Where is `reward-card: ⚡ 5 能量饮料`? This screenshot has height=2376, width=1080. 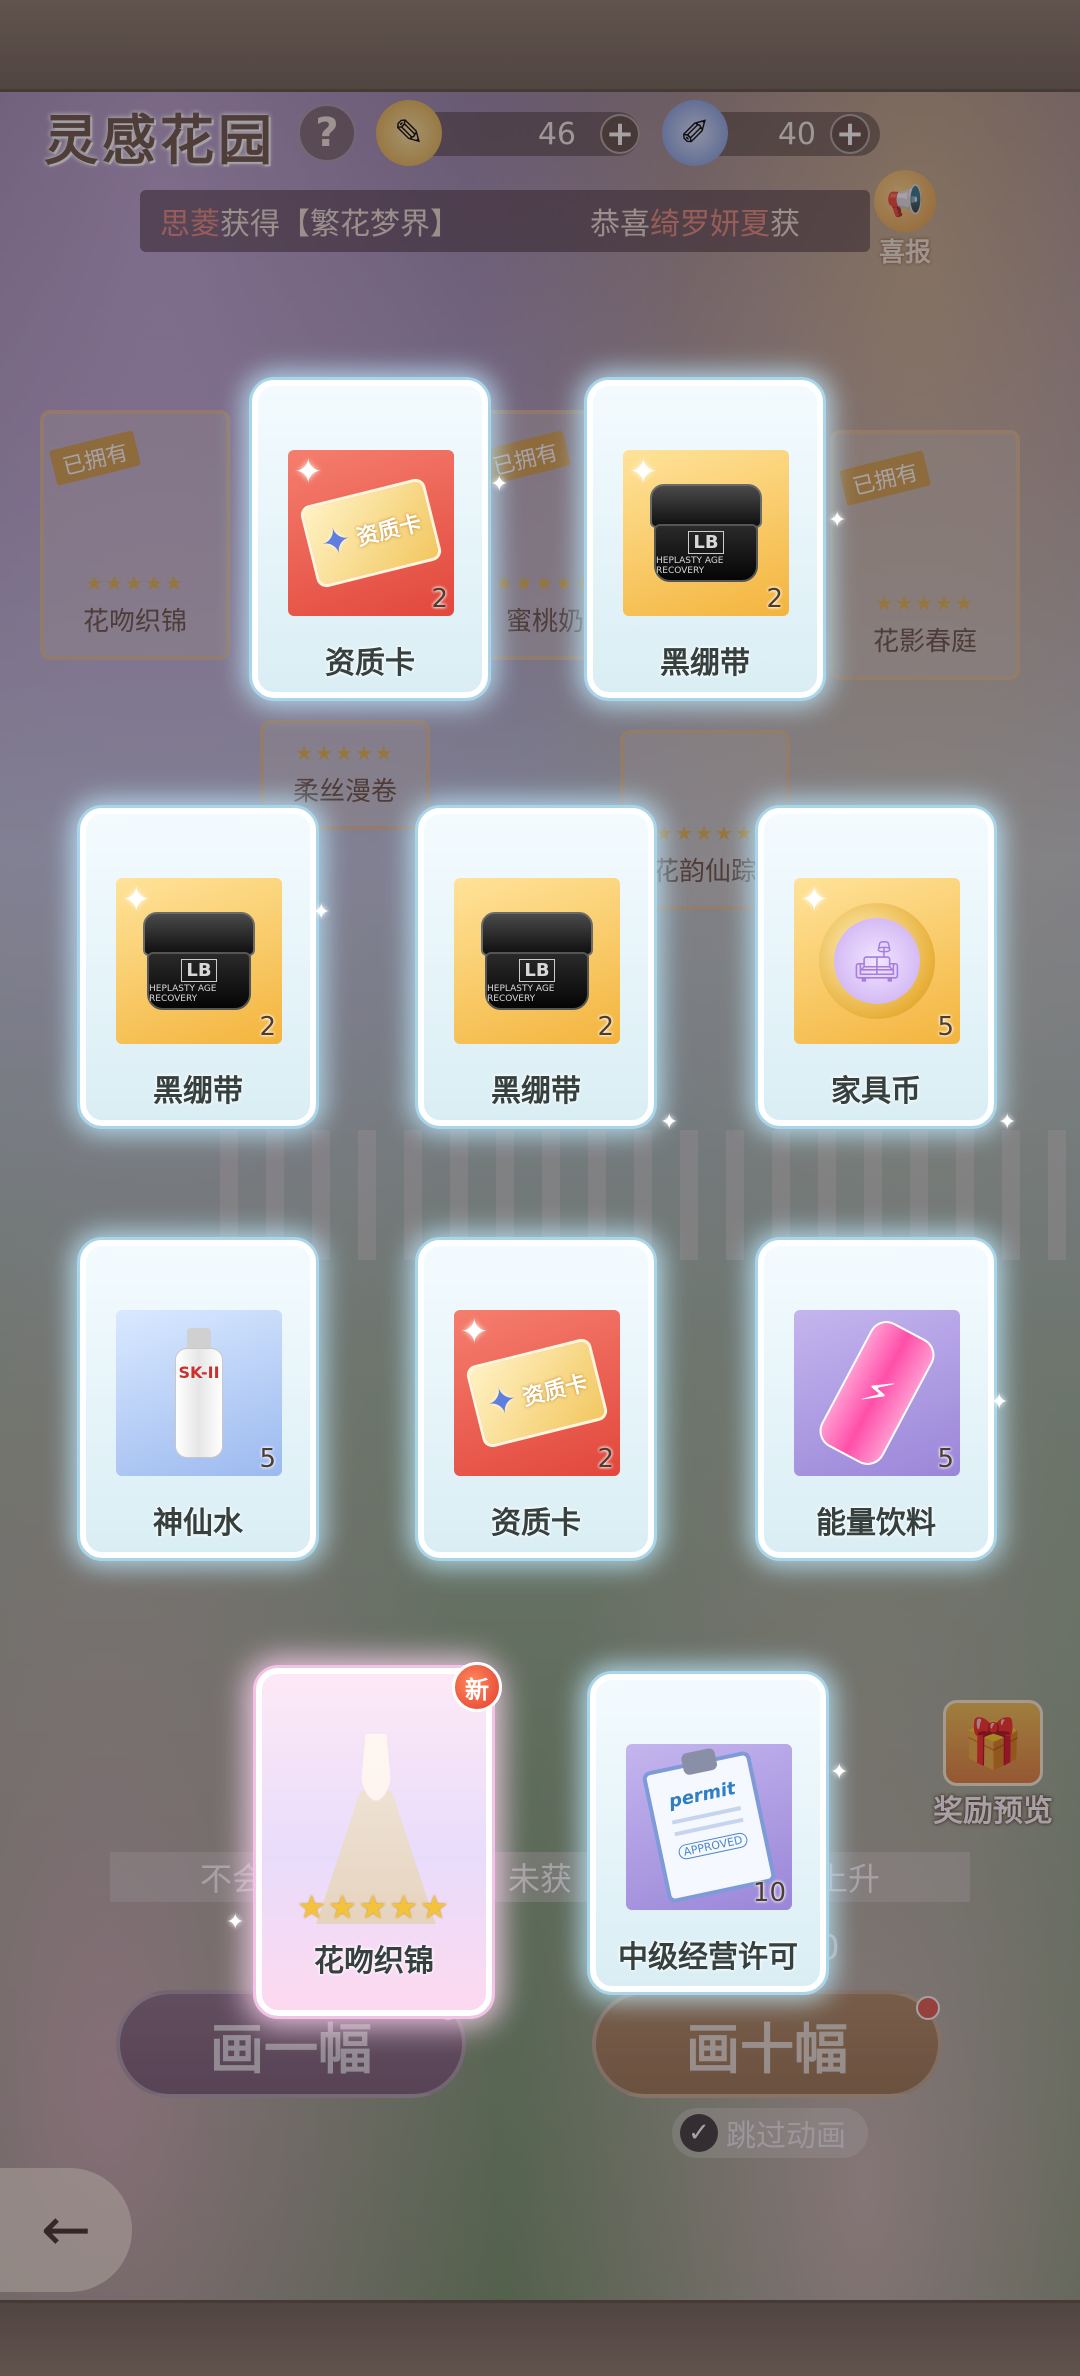 reward-card: ⚡ 5 能量饮料 is located at coordinates (876, 1399).